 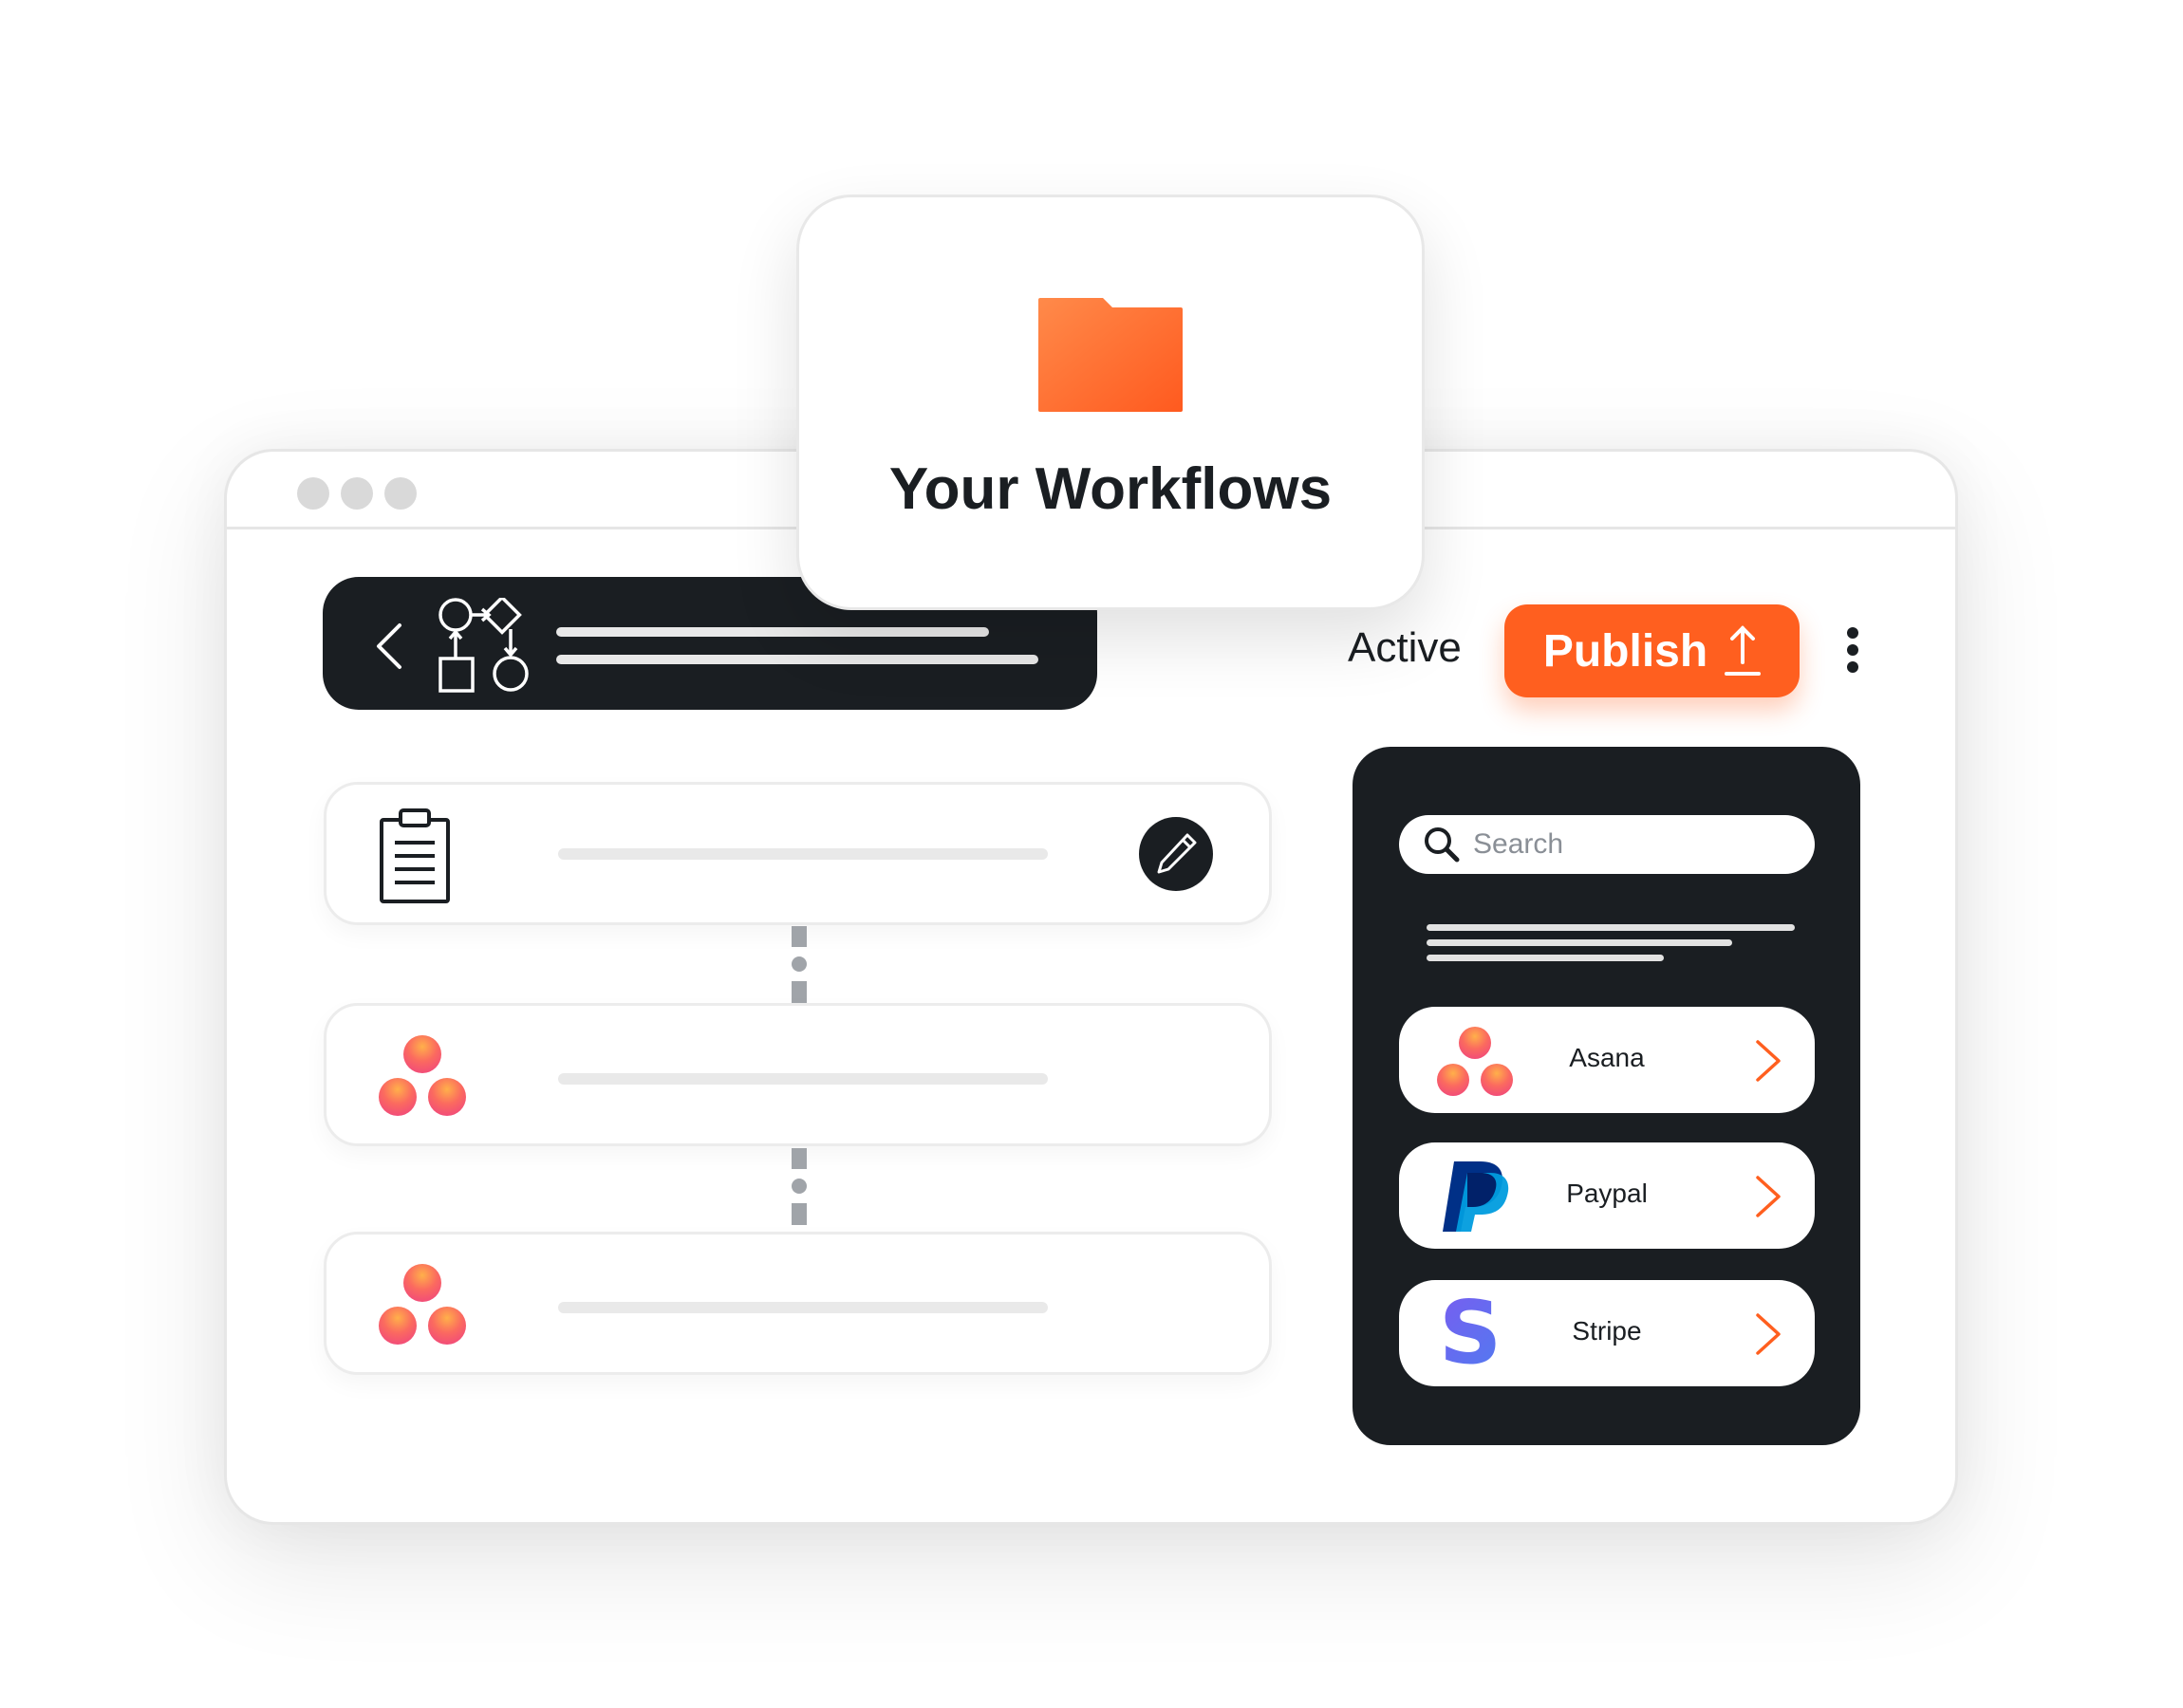 I want to click on workflow-step-trigger, so click(x=798, y=853).